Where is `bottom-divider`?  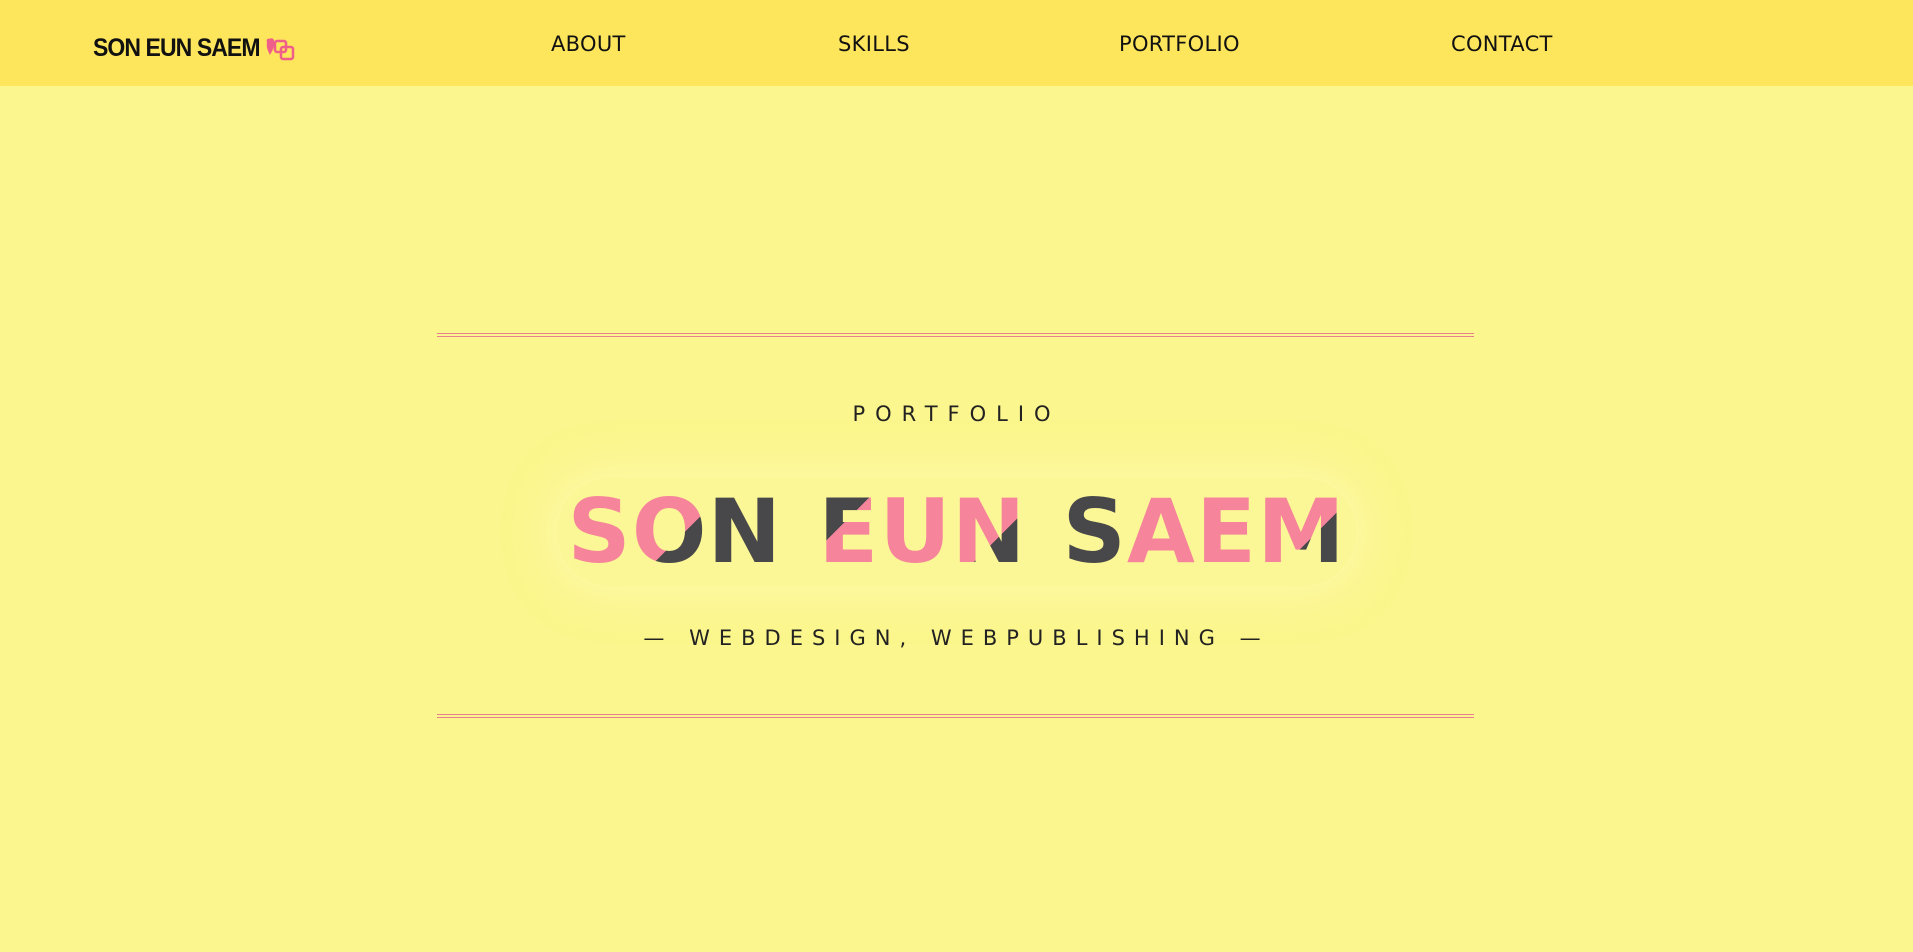
bottom-divider is located at coordinates (955, 716).